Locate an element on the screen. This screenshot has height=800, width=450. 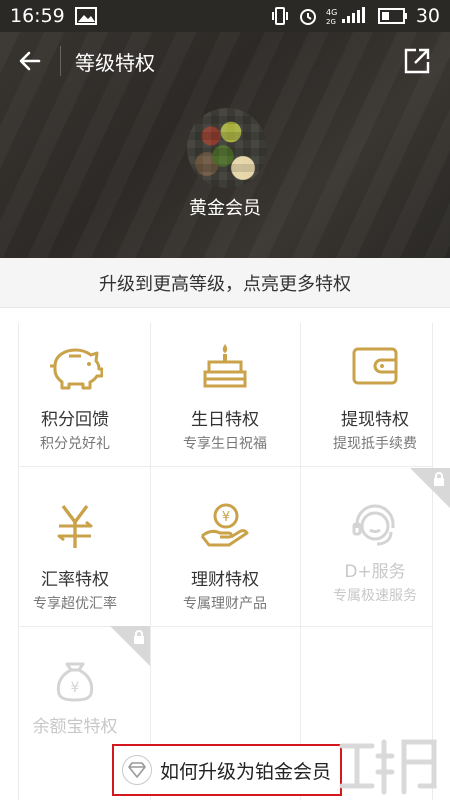
hand-coin-icon: ¥ is located at coordinates (225, 526).